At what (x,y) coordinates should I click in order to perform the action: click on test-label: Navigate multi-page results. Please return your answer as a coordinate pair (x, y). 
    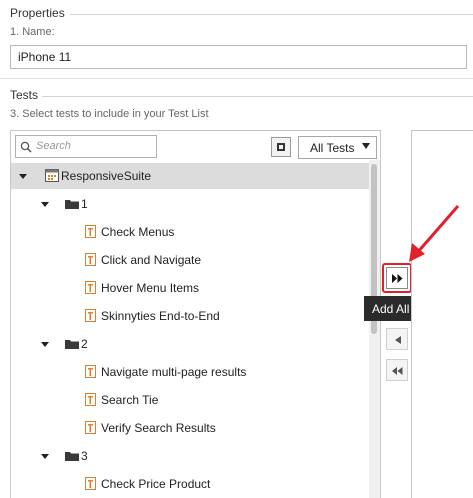
    Looking at the image, I should click on (174, 372).